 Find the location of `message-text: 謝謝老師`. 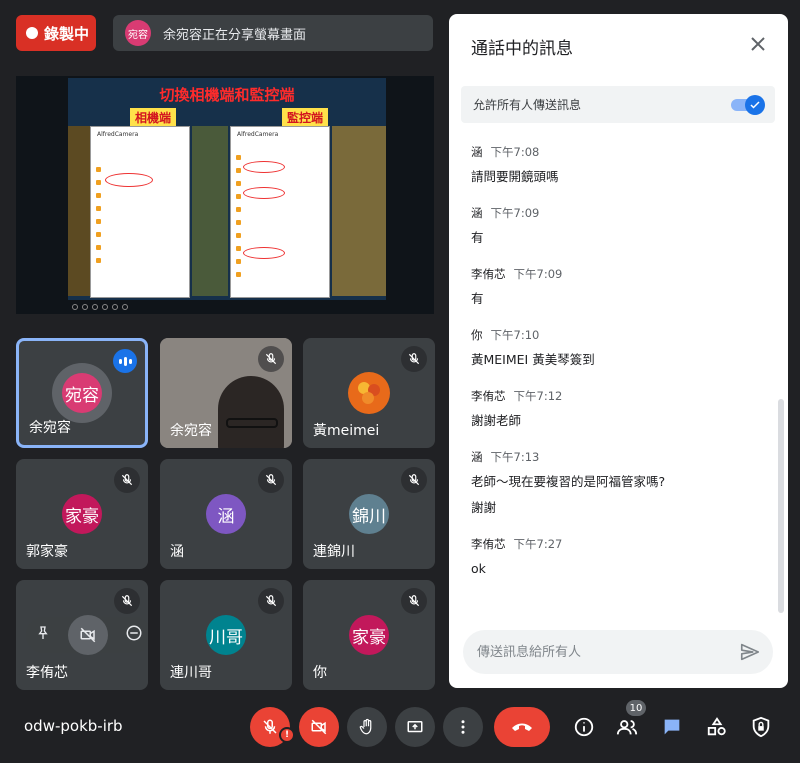

message-text: 謝謝老師 is located at coordinates (496, 420).